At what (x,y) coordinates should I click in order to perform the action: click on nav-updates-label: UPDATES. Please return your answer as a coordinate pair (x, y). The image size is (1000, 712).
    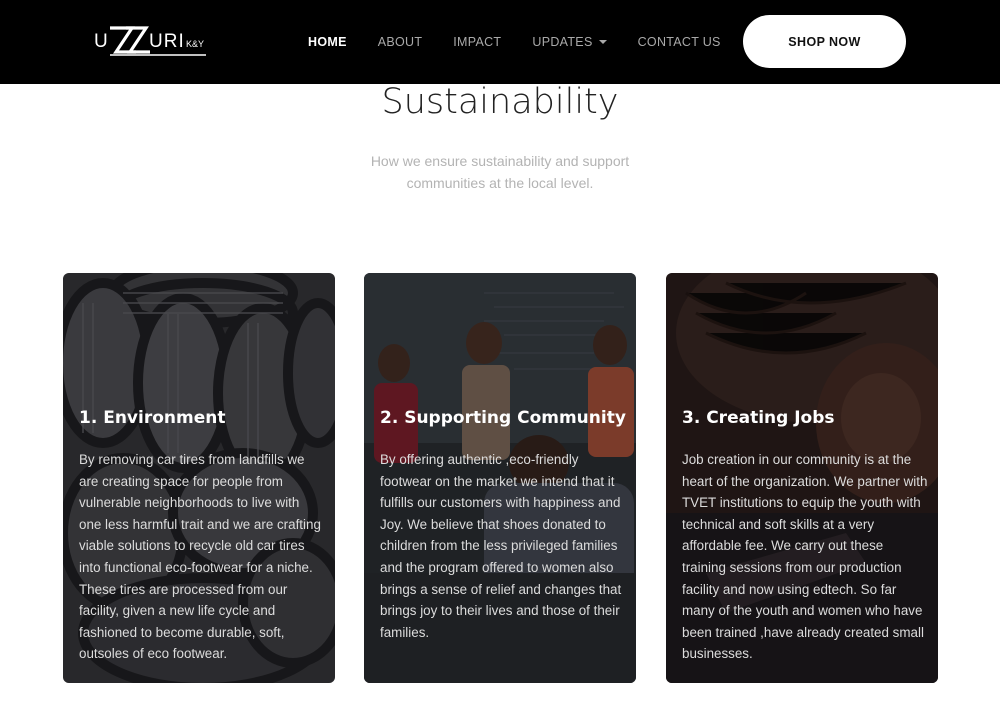
    Looking at the image, I should click on (562, 42).